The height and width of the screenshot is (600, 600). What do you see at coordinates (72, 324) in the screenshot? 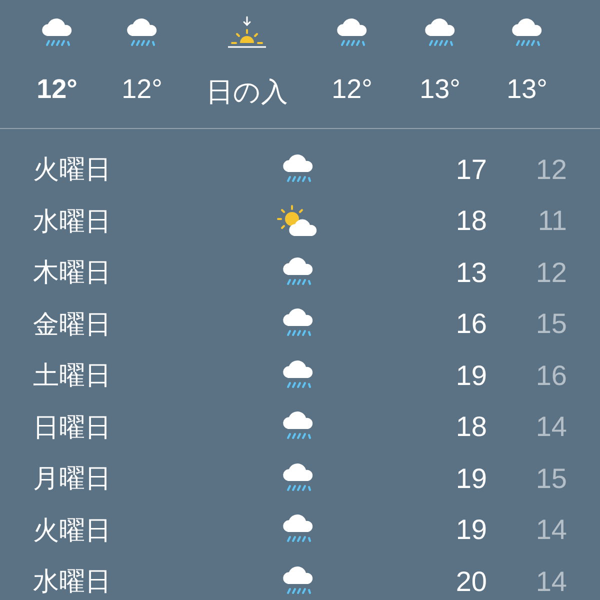
I see `day-name: 金曜日` at bounding box center [72, 324].